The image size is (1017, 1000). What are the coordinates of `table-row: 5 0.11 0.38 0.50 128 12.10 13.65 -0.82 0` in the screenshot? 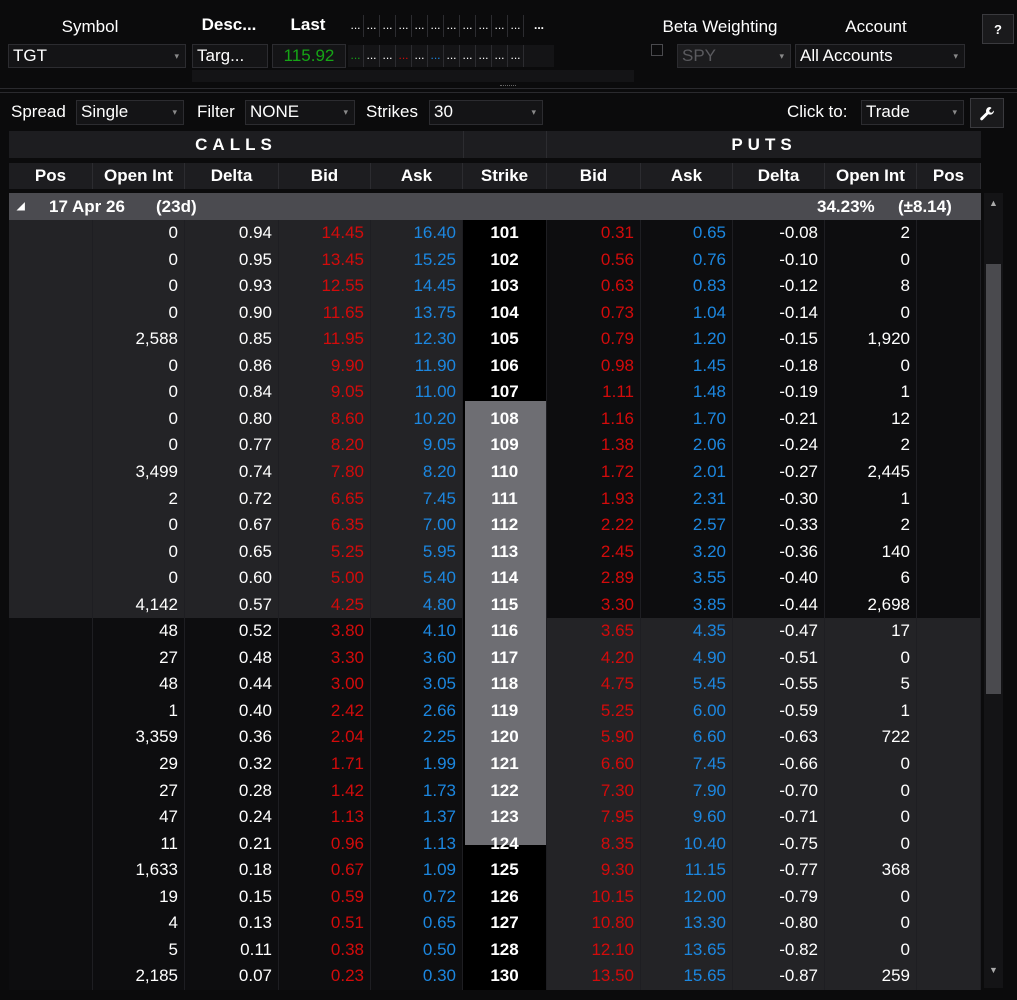 It's located at (495, 950).